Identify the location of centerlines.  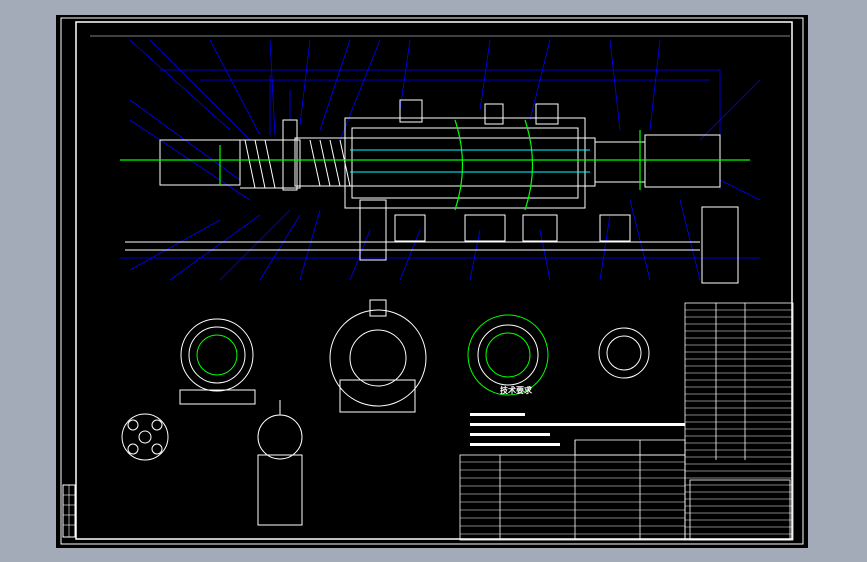
(435, 165).